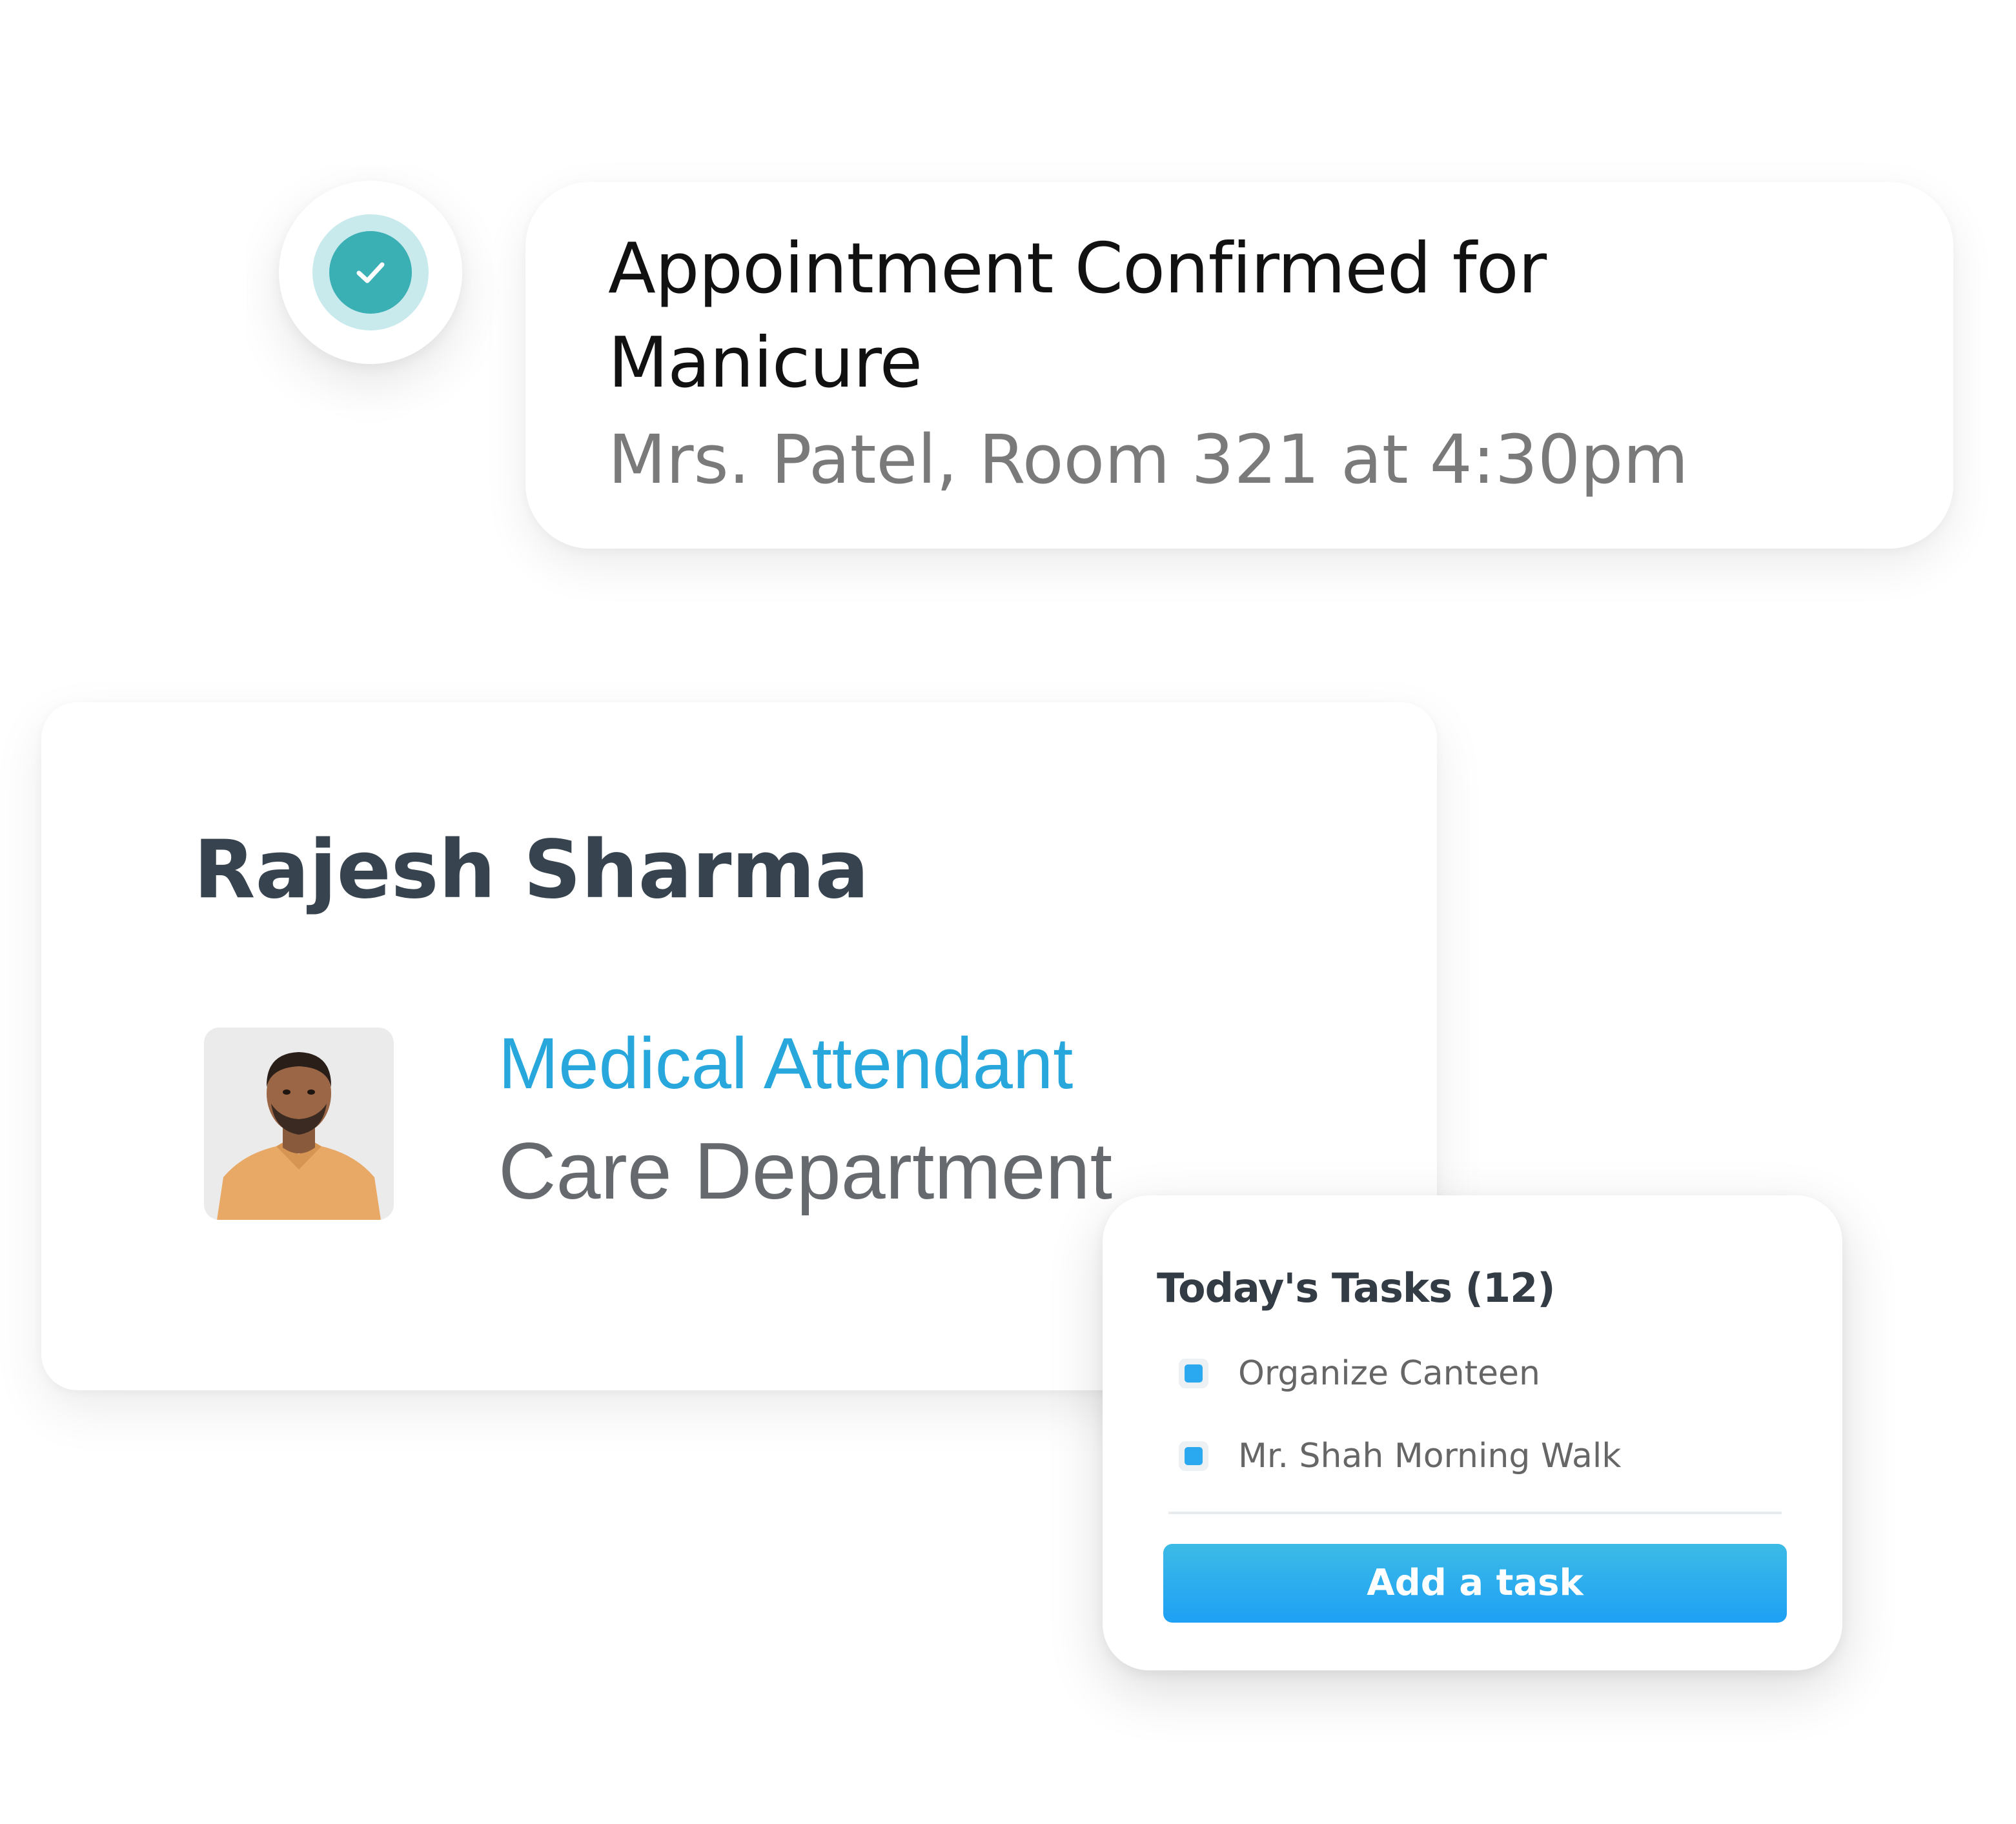 The image size is (2016, 1824). I want to click on confirmation-badge, so click(370, 272).